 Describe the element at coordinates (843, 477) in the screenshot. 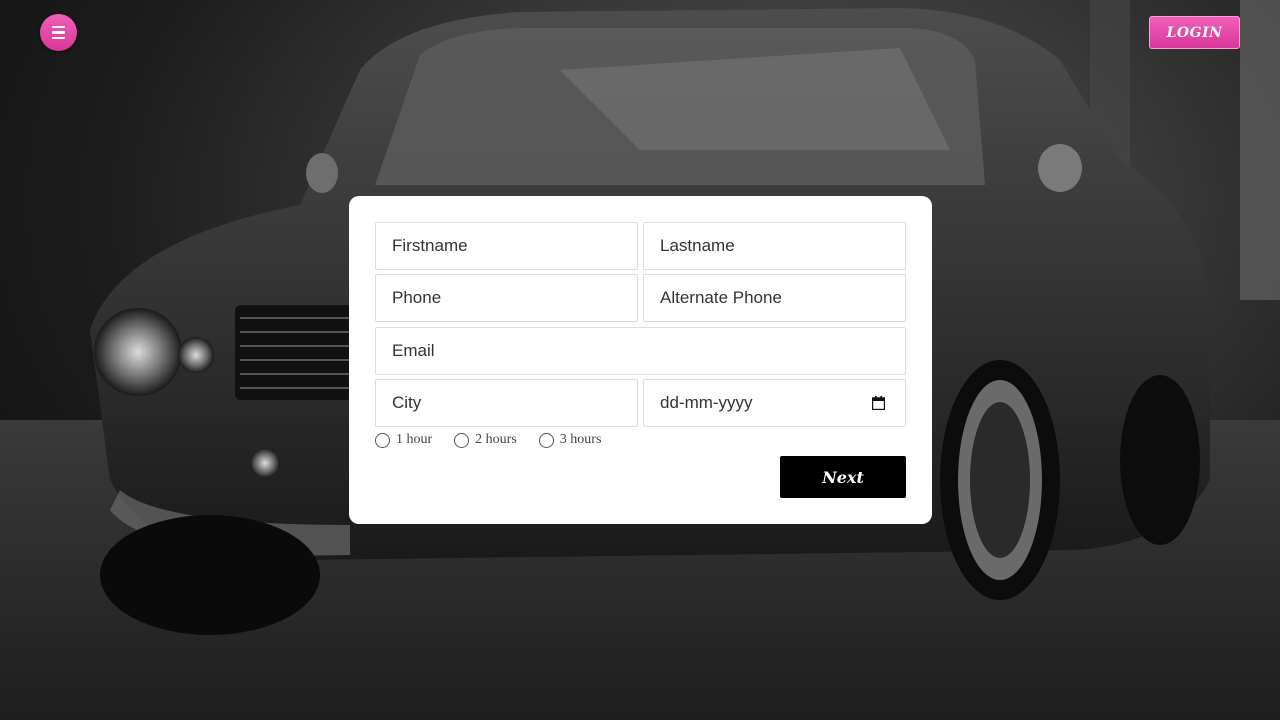

I see `next-button: Next` at that location.